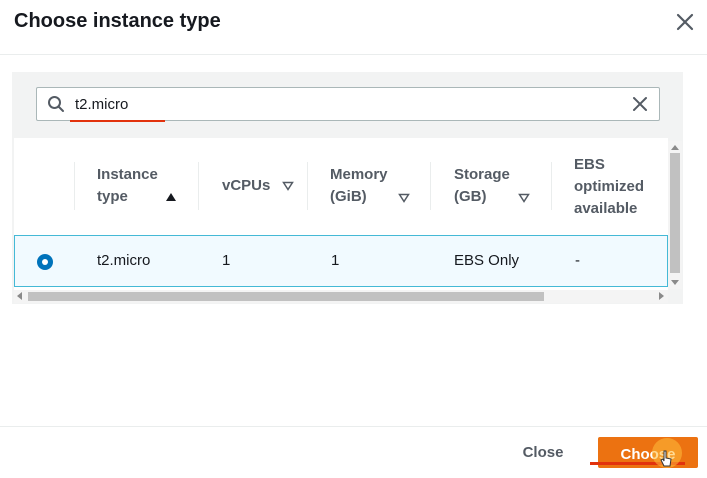  Describe the element at coordinates (286, 296) in the screenshot. I see `horizontal-scrollbar-thumb` at that location.